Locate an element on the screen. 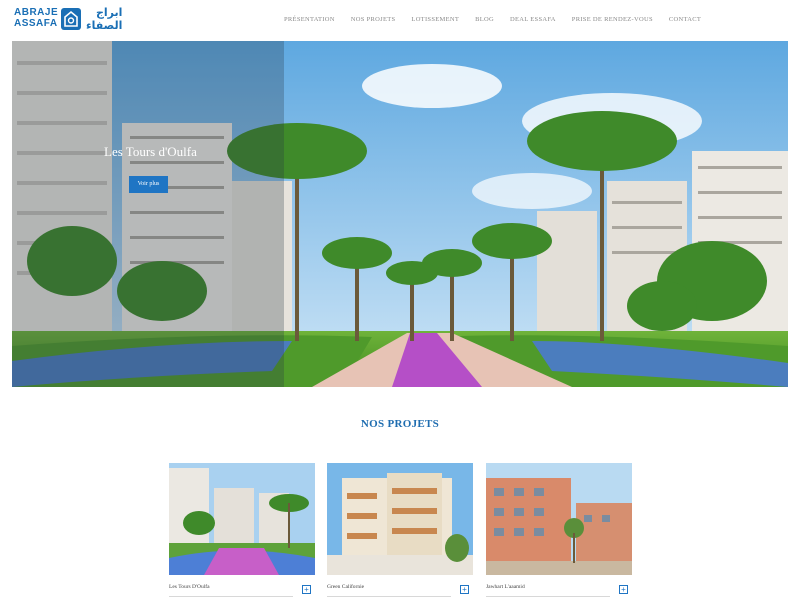 Image resolution: width=800 pixels, height=600 pixels. brand-arabic-line1: ابراج is located at coordinates (109, 12).